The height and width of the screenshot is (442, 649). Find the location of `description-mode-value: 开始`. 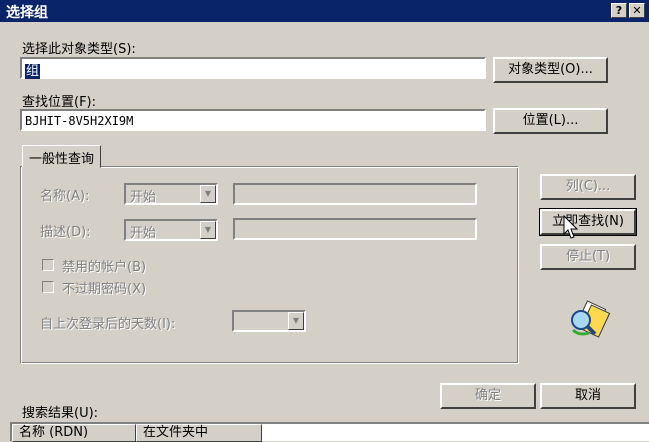

description-mode-value: 开始 is located at coordinates (143, 233).